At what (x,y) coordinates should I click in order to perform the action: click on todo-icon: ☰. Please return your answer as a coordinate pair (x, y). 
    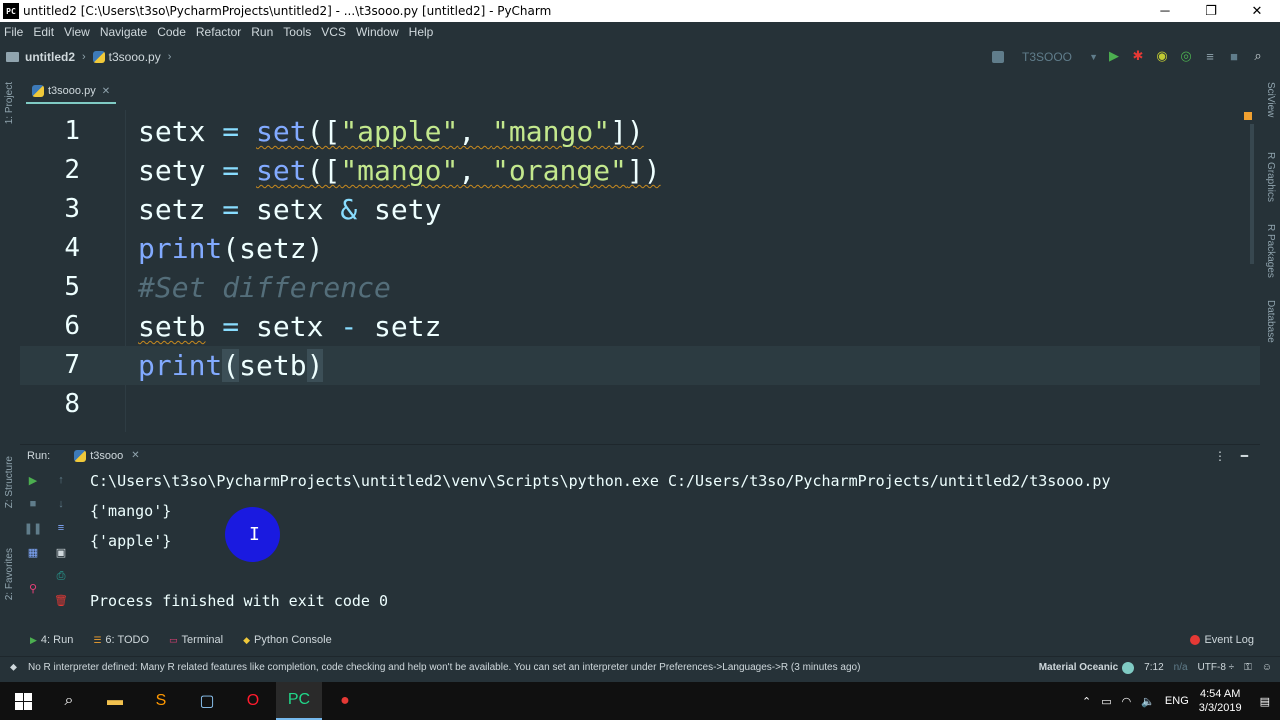
    Looking at the image, I should click on (97, 639).